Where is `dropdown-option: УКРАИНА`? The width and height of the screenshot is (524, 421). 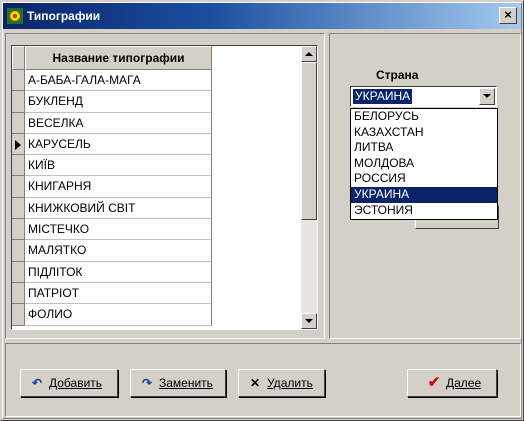 dropdown-option: УКРАИНА is located at coordinates (424, 194).